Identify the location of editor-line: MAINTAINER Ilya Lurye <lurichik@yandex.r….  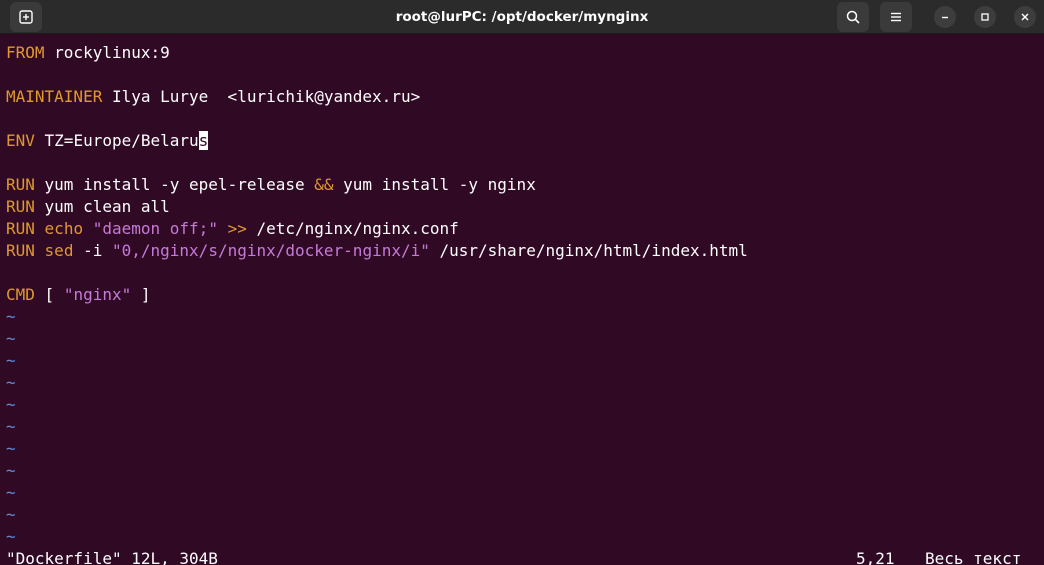
(213, 97).